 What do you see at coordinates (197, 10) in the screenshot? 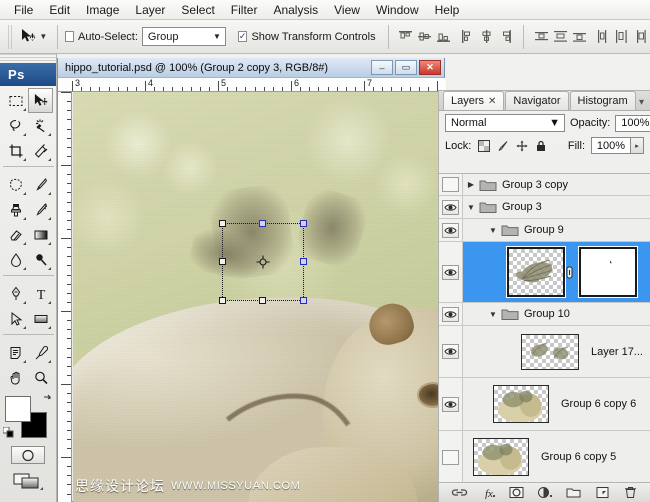
I see `menu-select: Select` at bounding box center [197, 10].